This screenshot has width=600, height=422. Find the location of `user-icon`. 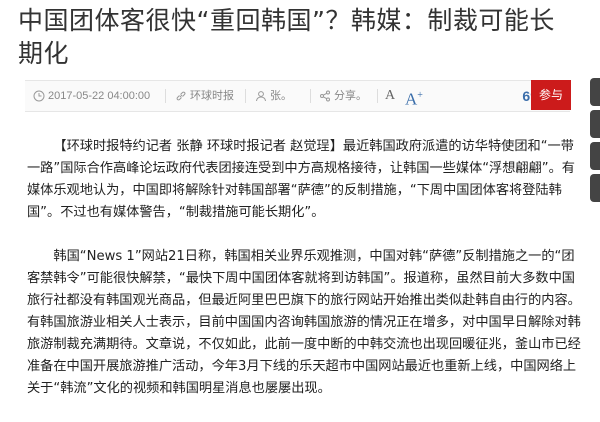

user-icon is located at coordinates (261, 96).